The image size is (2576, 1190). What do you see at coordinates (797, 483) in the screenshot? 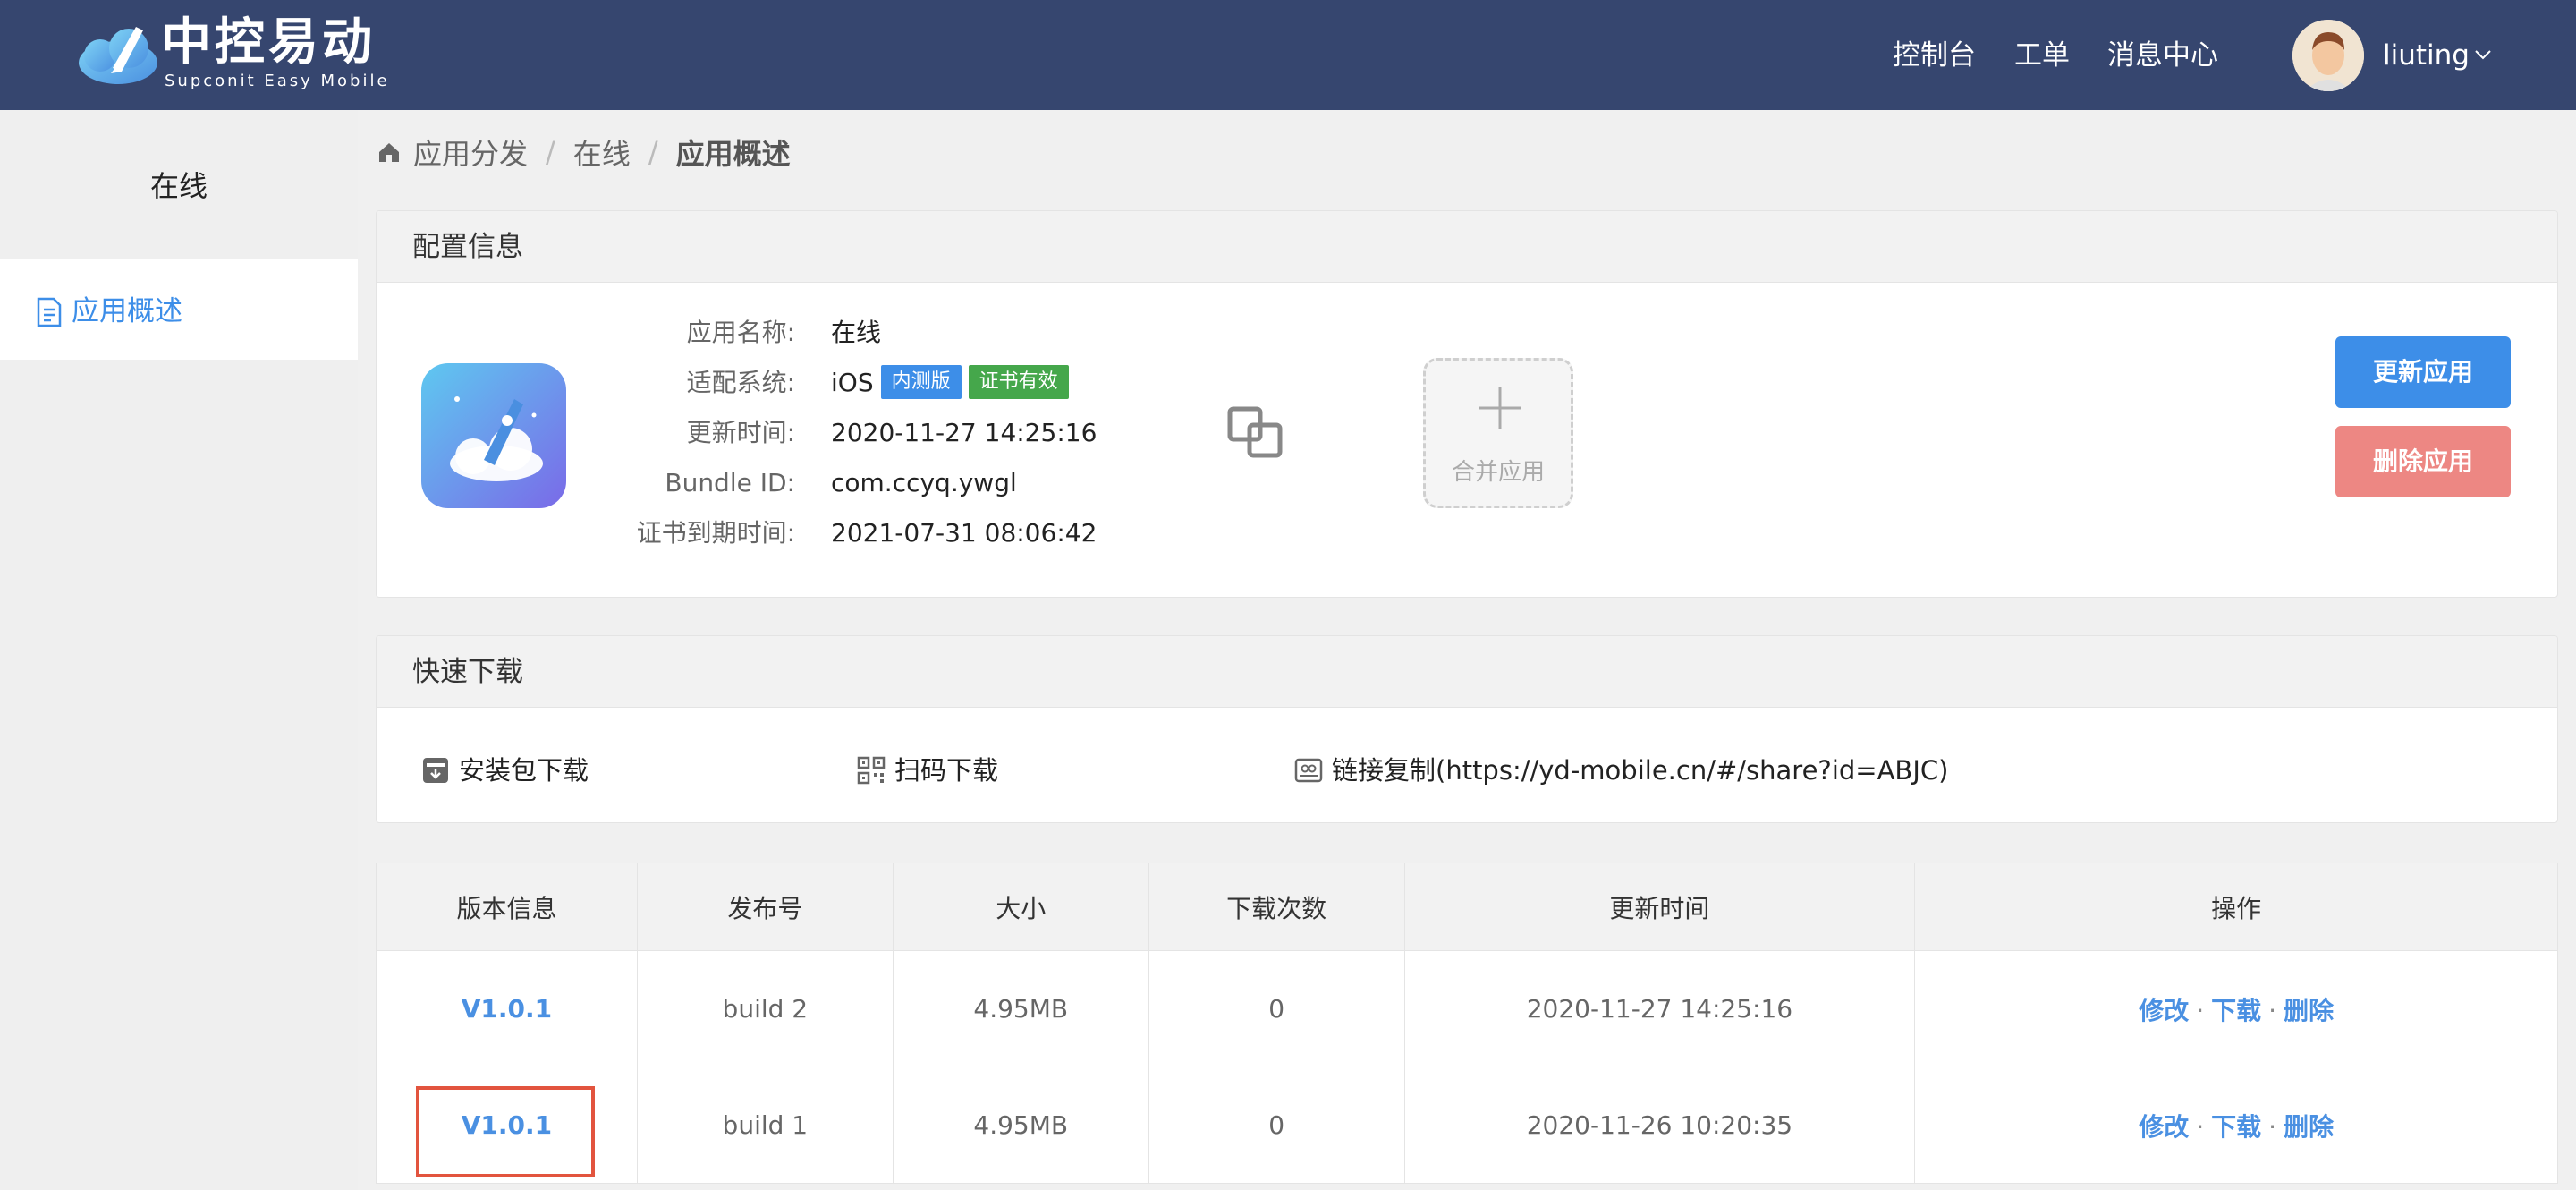
I see `info-row-bundle-id: Bundle ID: com.ccyq.ywgl` at bounding box center [797, 483].